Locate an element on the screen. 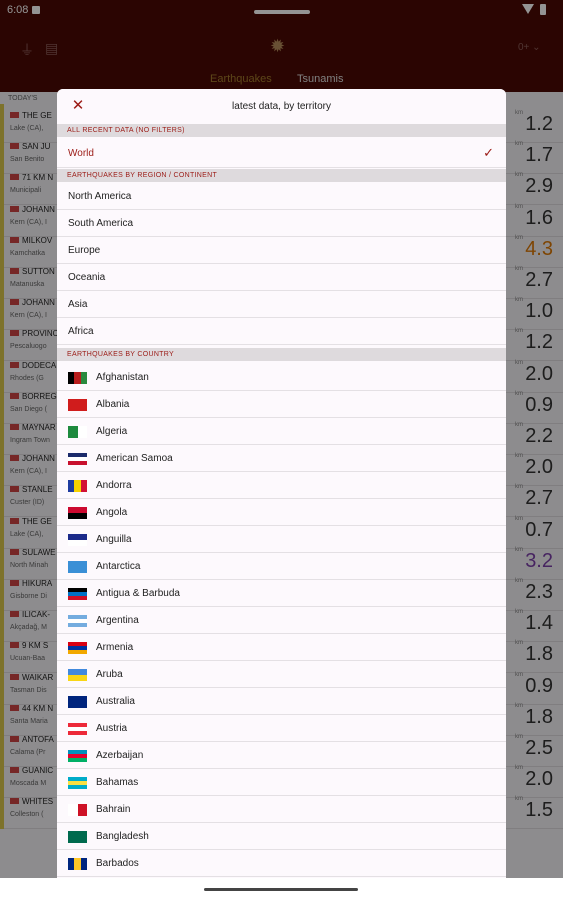  region-item: Africa is located at coordinates (281, 331).